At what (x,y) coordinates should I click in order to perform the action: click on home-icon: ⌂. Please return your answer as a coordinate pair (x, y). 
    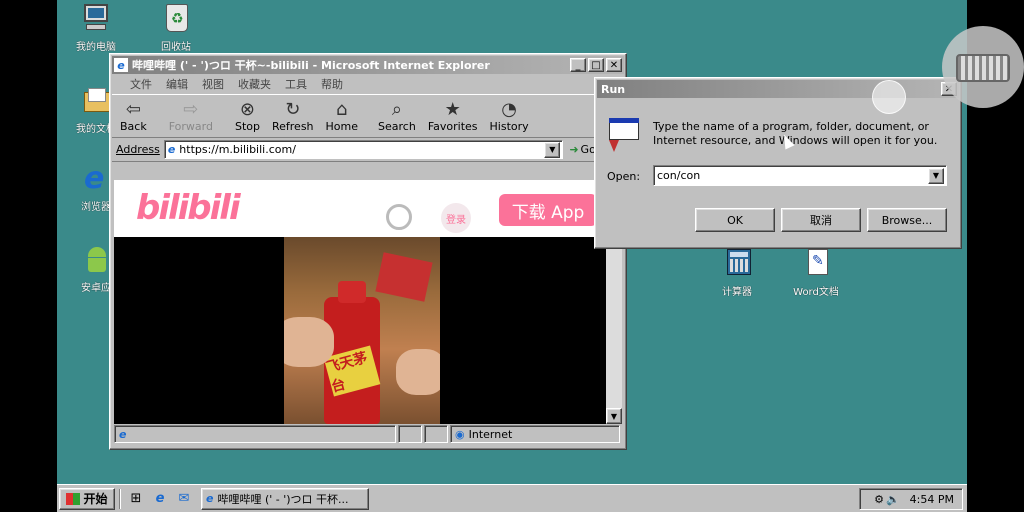
    Looking at the image, I should click on (342, 109).